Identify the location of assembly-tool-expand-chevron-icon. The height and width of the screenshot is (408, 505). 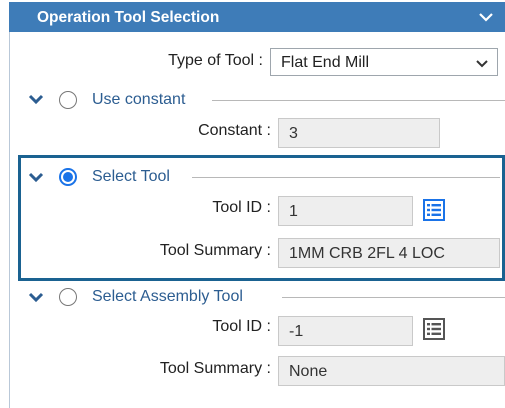
(36, 297).